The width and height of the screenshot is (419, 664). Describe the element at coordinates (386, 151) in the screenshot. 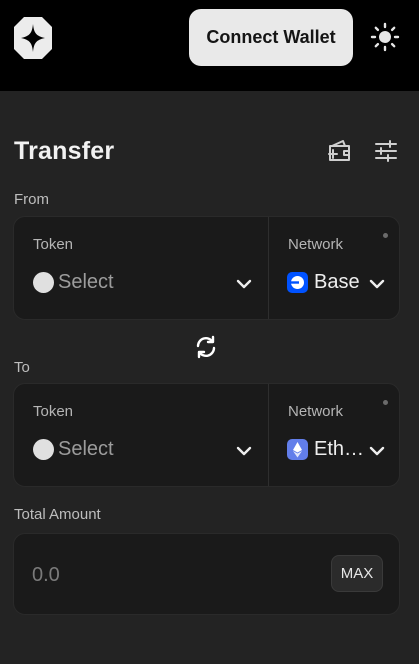

I see `sliders-icon` at that location.